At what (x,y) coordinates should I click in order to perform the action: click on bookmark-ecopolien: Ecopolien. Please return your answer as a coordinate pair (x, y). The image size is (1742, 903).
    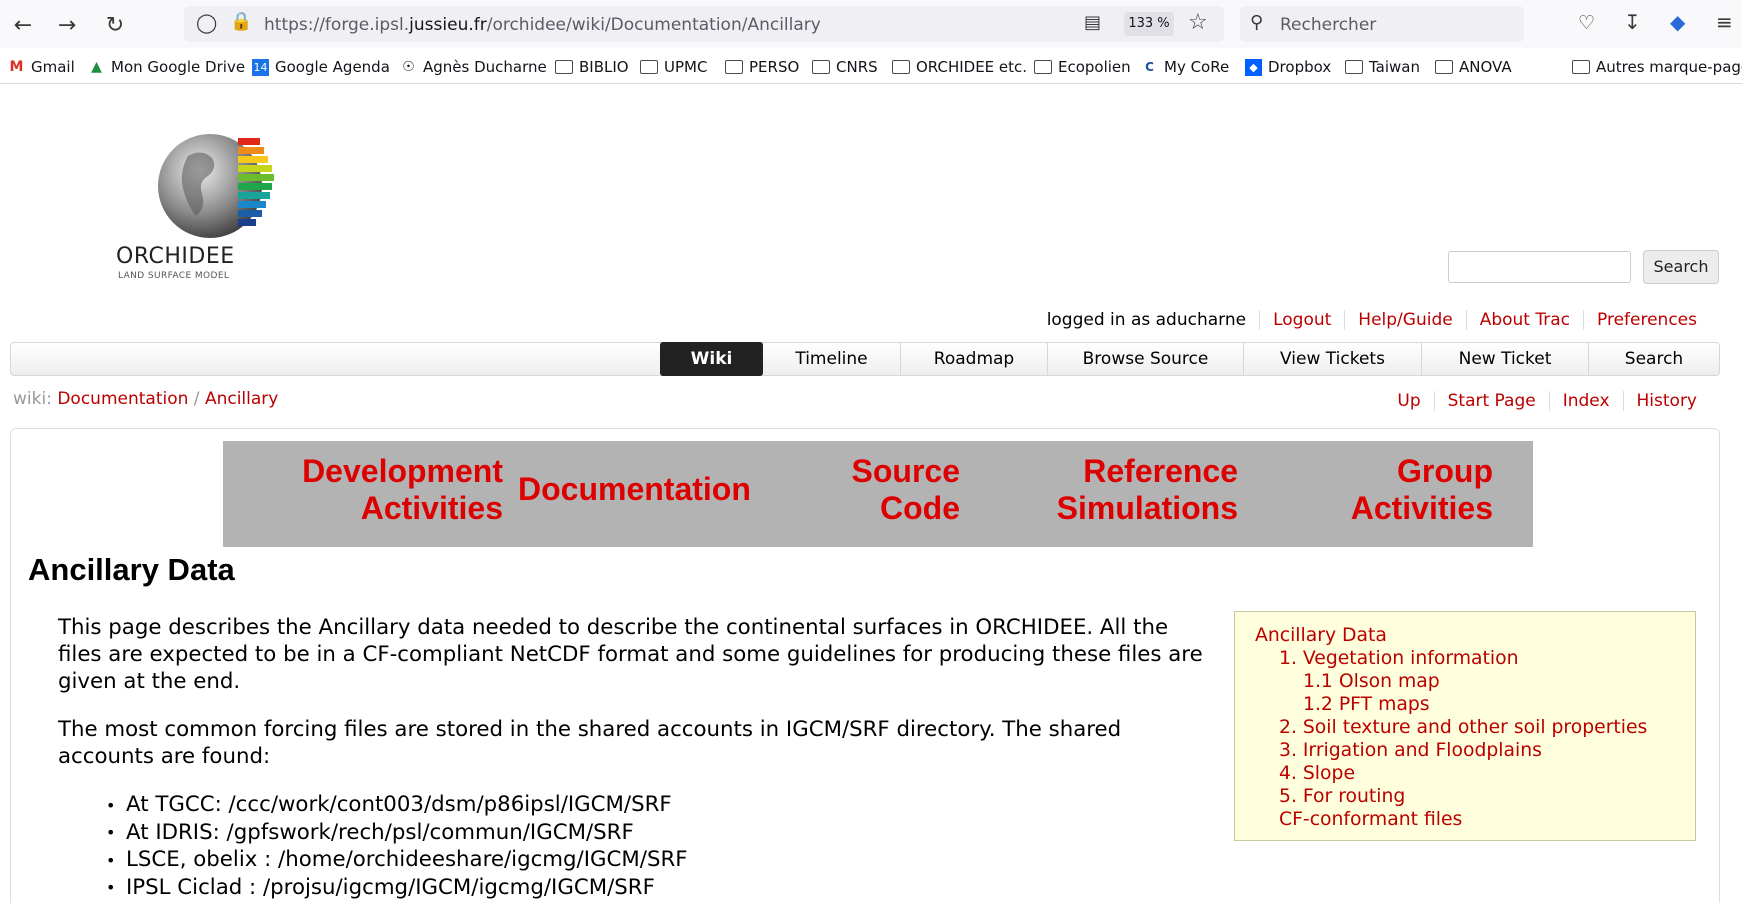
    Looking at the image, I should click on (1082, 67).